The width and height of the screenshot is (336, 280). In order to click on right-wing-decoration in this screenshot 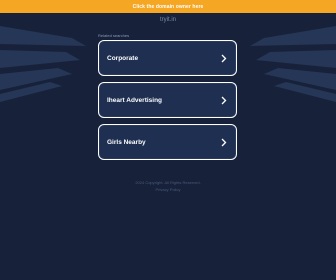, I will do `click(293, 64)`.